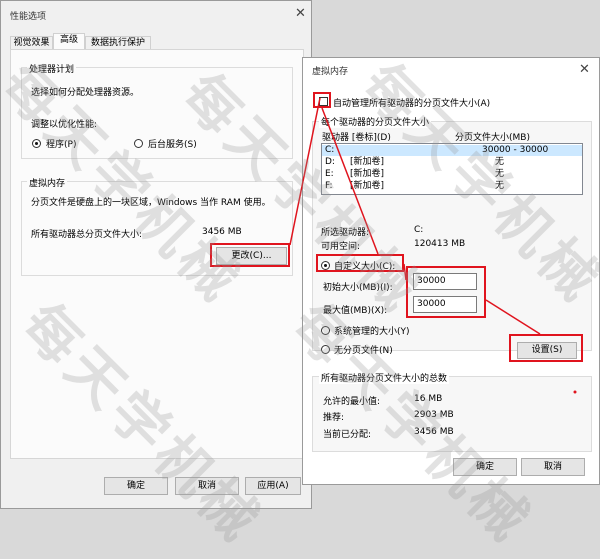 The image size is (600, 559). What do you see at coordinates (69, 41) in the screenshot?
I see `tab-advanced: 高级` at bounding box center [69, 41].